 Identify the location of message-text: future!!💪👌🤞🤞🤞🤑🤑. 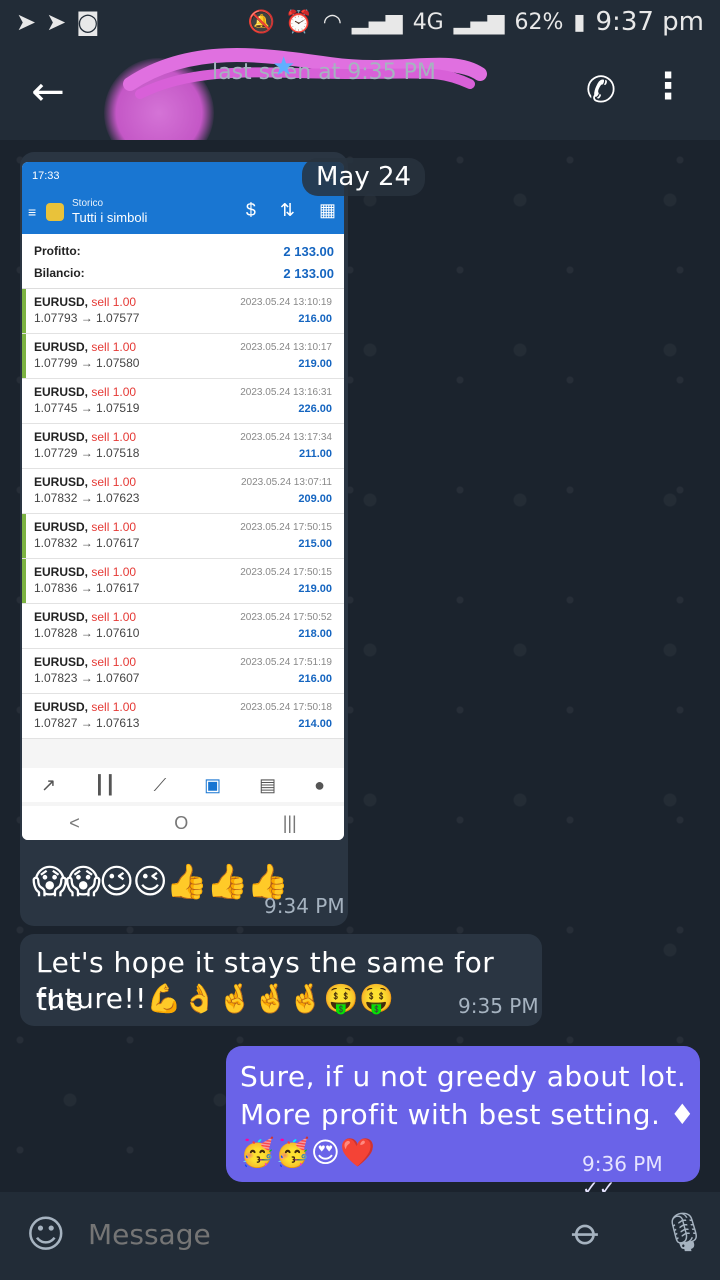
(215, 998).